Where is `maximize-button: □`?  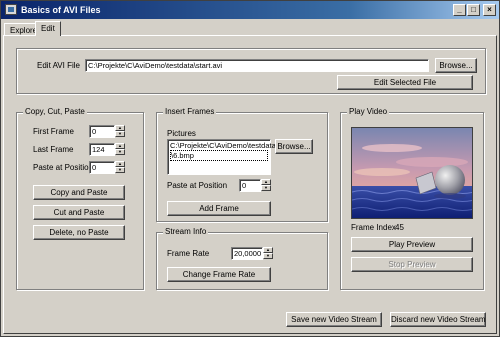 maximize-button: □ is located at coordinates (473, 10).